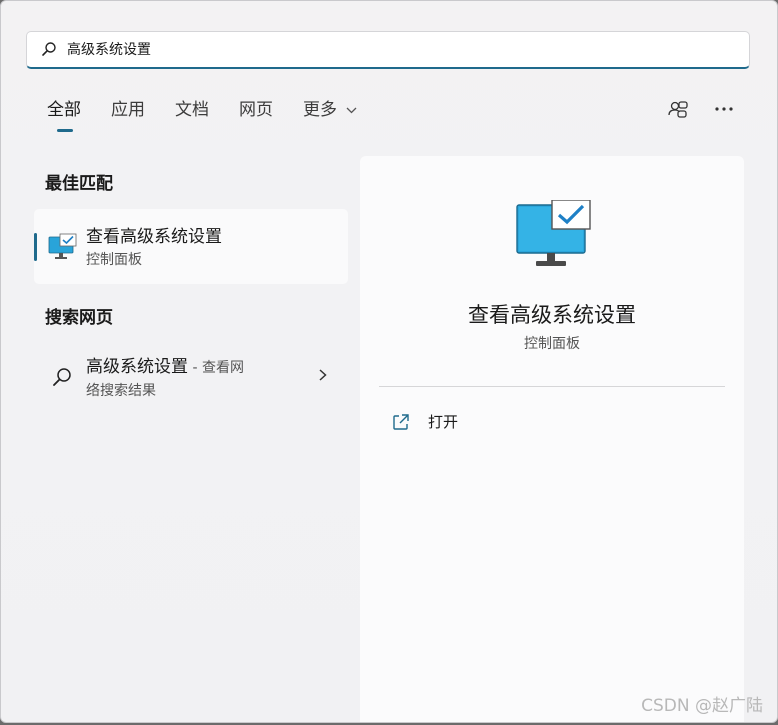  I want to click on web-result-query: 高级系统设置, so click(137, 367).